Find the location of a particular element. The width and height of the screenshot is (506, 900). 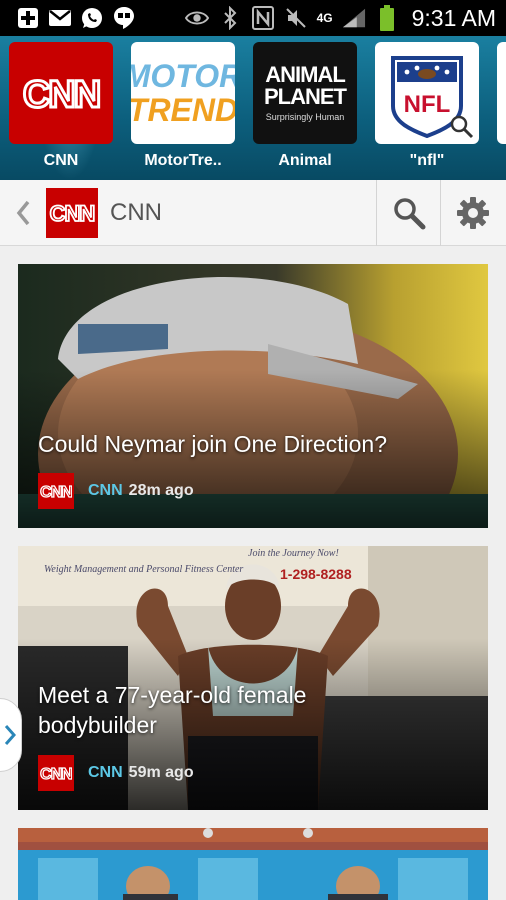

animal-planet-logo-icon: ANIMAL PLANET Surprisingly Human is located at coordinates (305, 93).